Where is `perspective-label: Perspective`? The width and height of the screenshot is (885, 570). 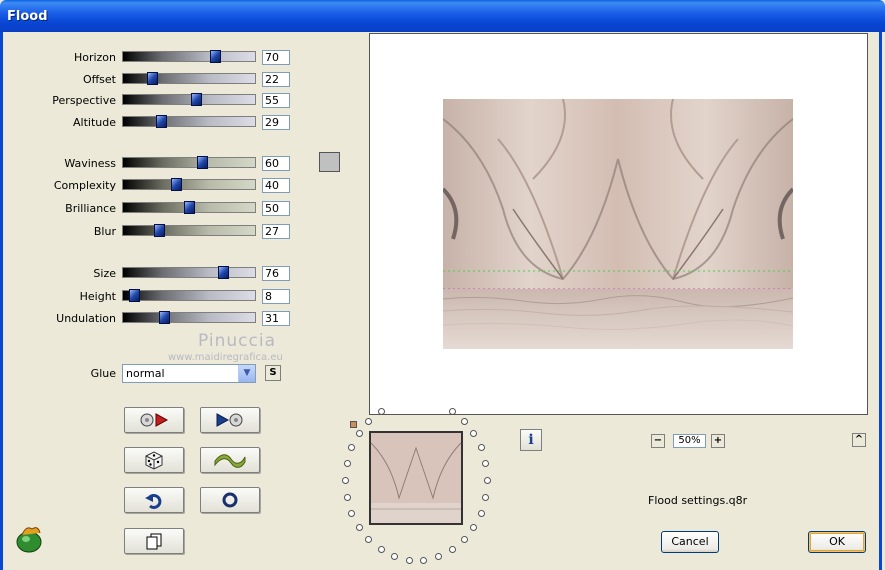 perspective-label: Perspective is located at coordinates (84, 100).